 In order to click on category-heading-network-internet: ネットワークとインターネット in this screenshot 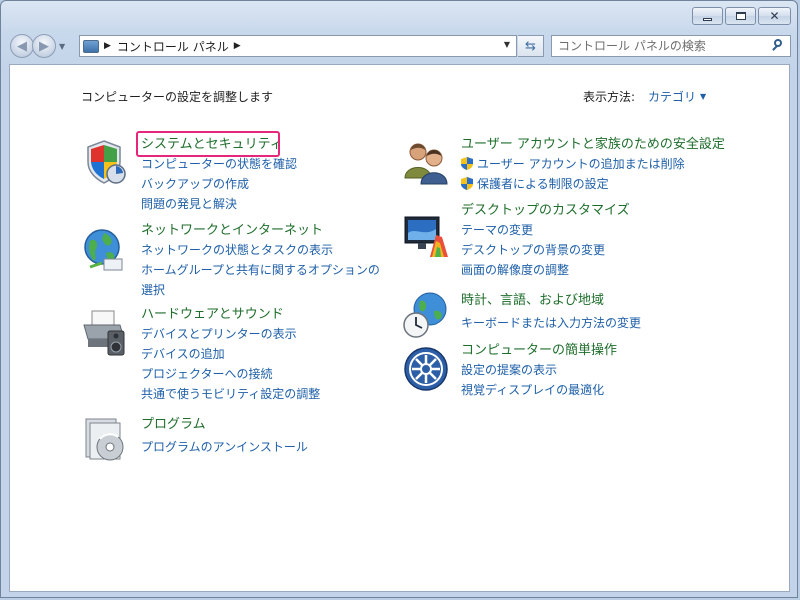, I will do `click(263, 230)`.